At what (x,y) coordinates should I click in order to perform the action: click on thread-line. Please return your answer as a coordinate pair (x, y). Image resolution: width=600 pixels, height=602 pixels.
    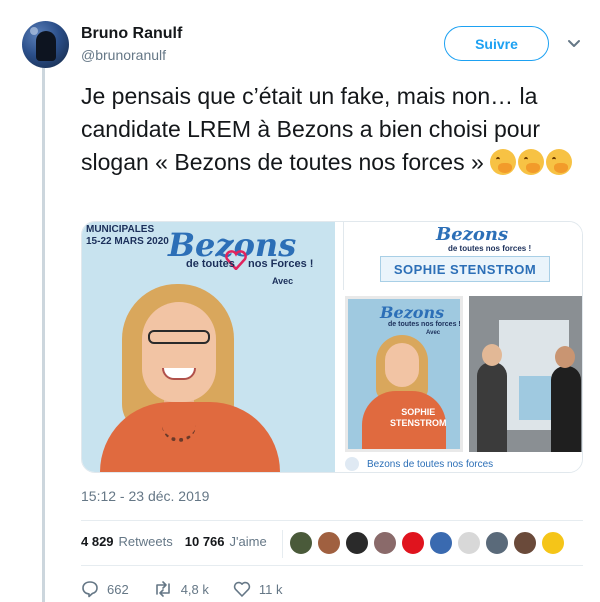
    Looking at the image, I should click on (43, 331).